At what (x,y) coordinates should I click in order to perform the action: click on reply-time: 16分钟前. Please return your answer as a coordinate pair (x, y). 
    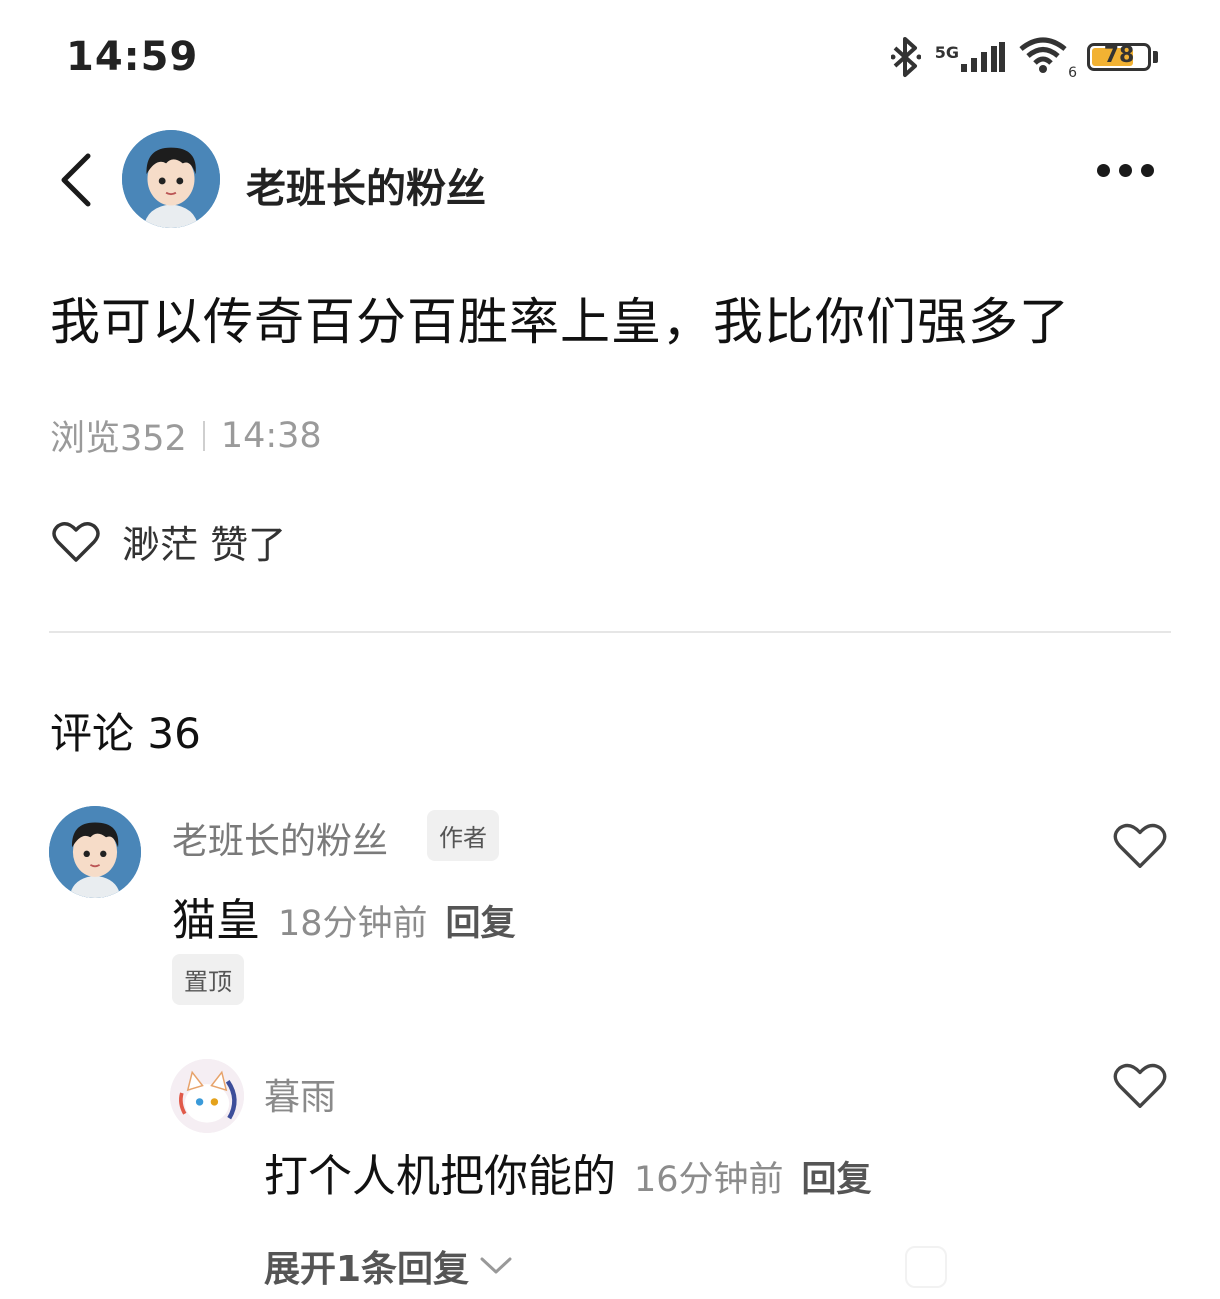
    Looking at the image, I should click on (709, 1180).